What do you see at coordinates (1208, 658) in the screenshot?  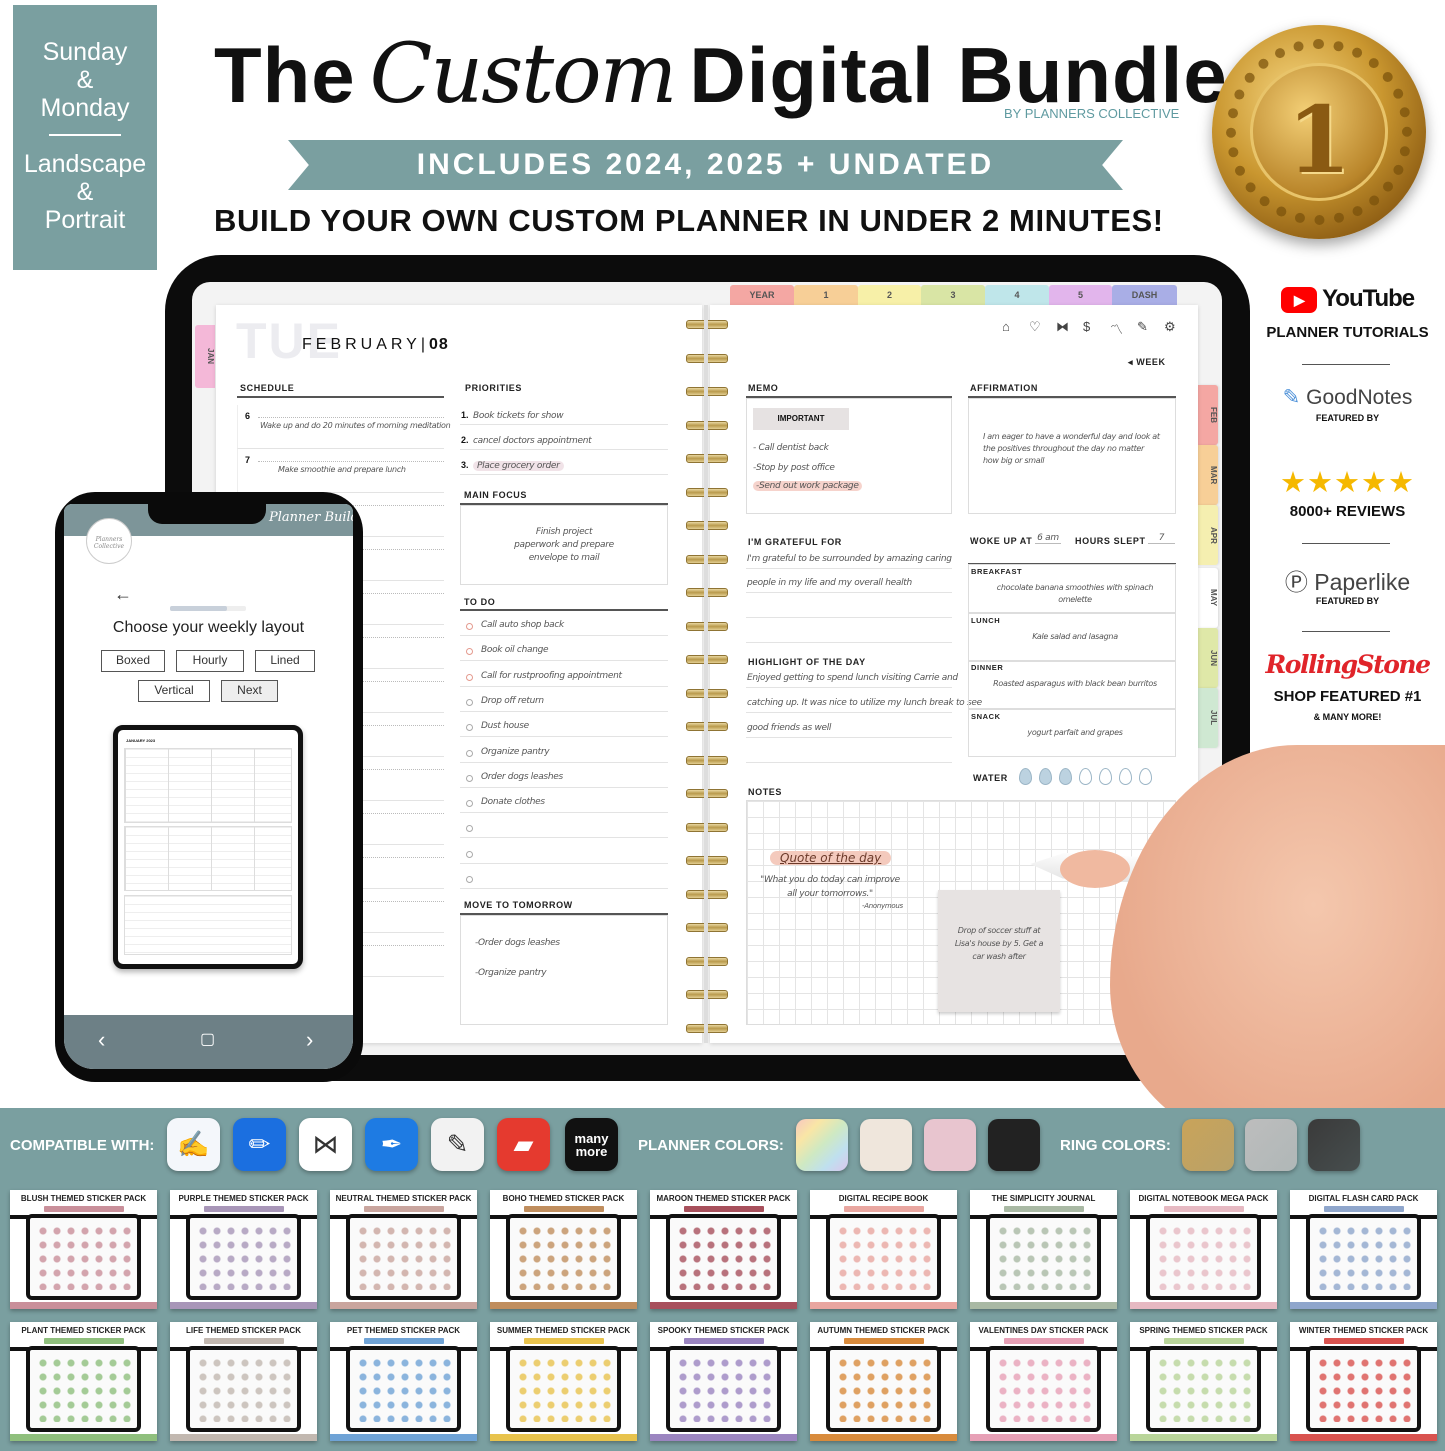 I see `tab-jun: JUN` at bounding box center [1208, 658].